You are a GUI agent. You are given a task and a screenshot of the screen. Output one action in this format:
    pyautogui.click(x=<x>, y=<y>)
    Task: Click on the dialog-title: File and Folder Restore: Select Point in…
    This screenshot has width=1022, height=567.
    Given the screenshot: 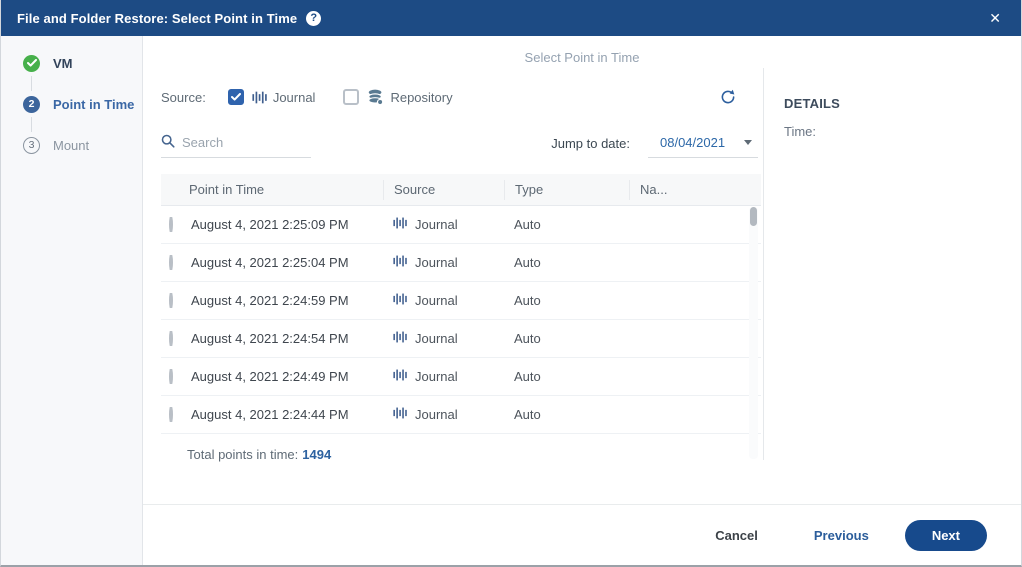 What is the action you would take?
    pyautogui.click(x=157, y=18)
    